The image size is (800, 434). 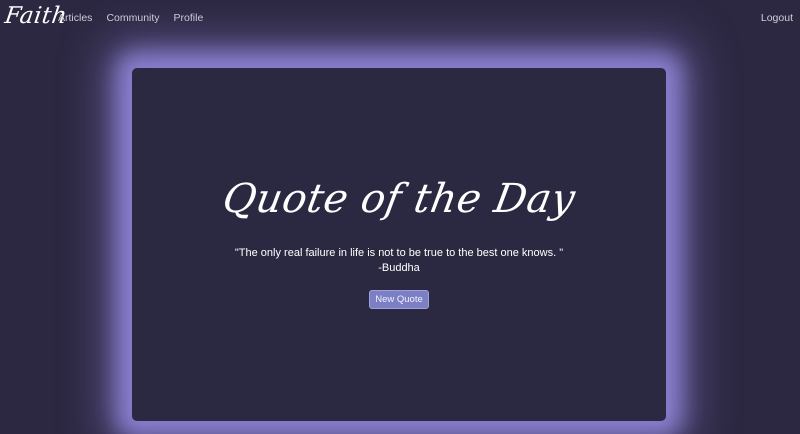 I want to click on logout-link: Logout, so click(x=777, y=18).